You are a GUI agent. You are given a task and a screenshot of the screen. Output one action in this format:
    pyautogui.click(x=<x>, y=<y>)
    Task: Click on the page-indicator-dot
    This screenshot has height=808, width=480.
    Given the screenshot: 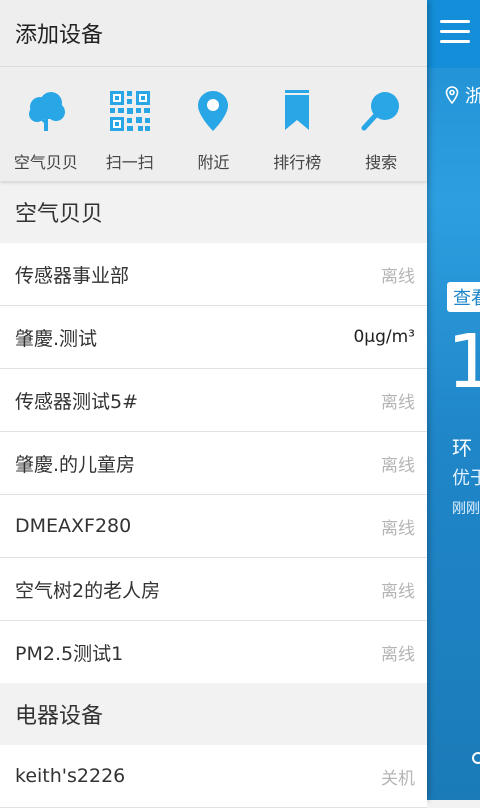 What is the action you would take?
    pyautogui.click(x=476, y=758)
    